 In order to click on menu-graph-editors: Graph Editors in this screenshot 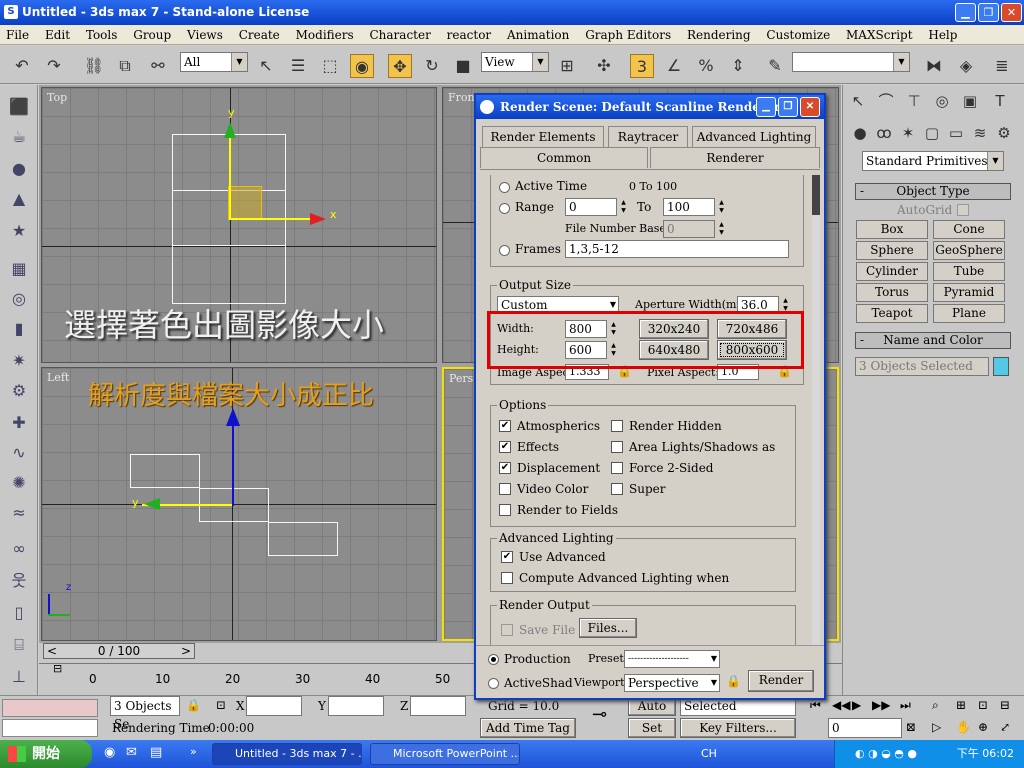, I will do `click(628, 35)`.